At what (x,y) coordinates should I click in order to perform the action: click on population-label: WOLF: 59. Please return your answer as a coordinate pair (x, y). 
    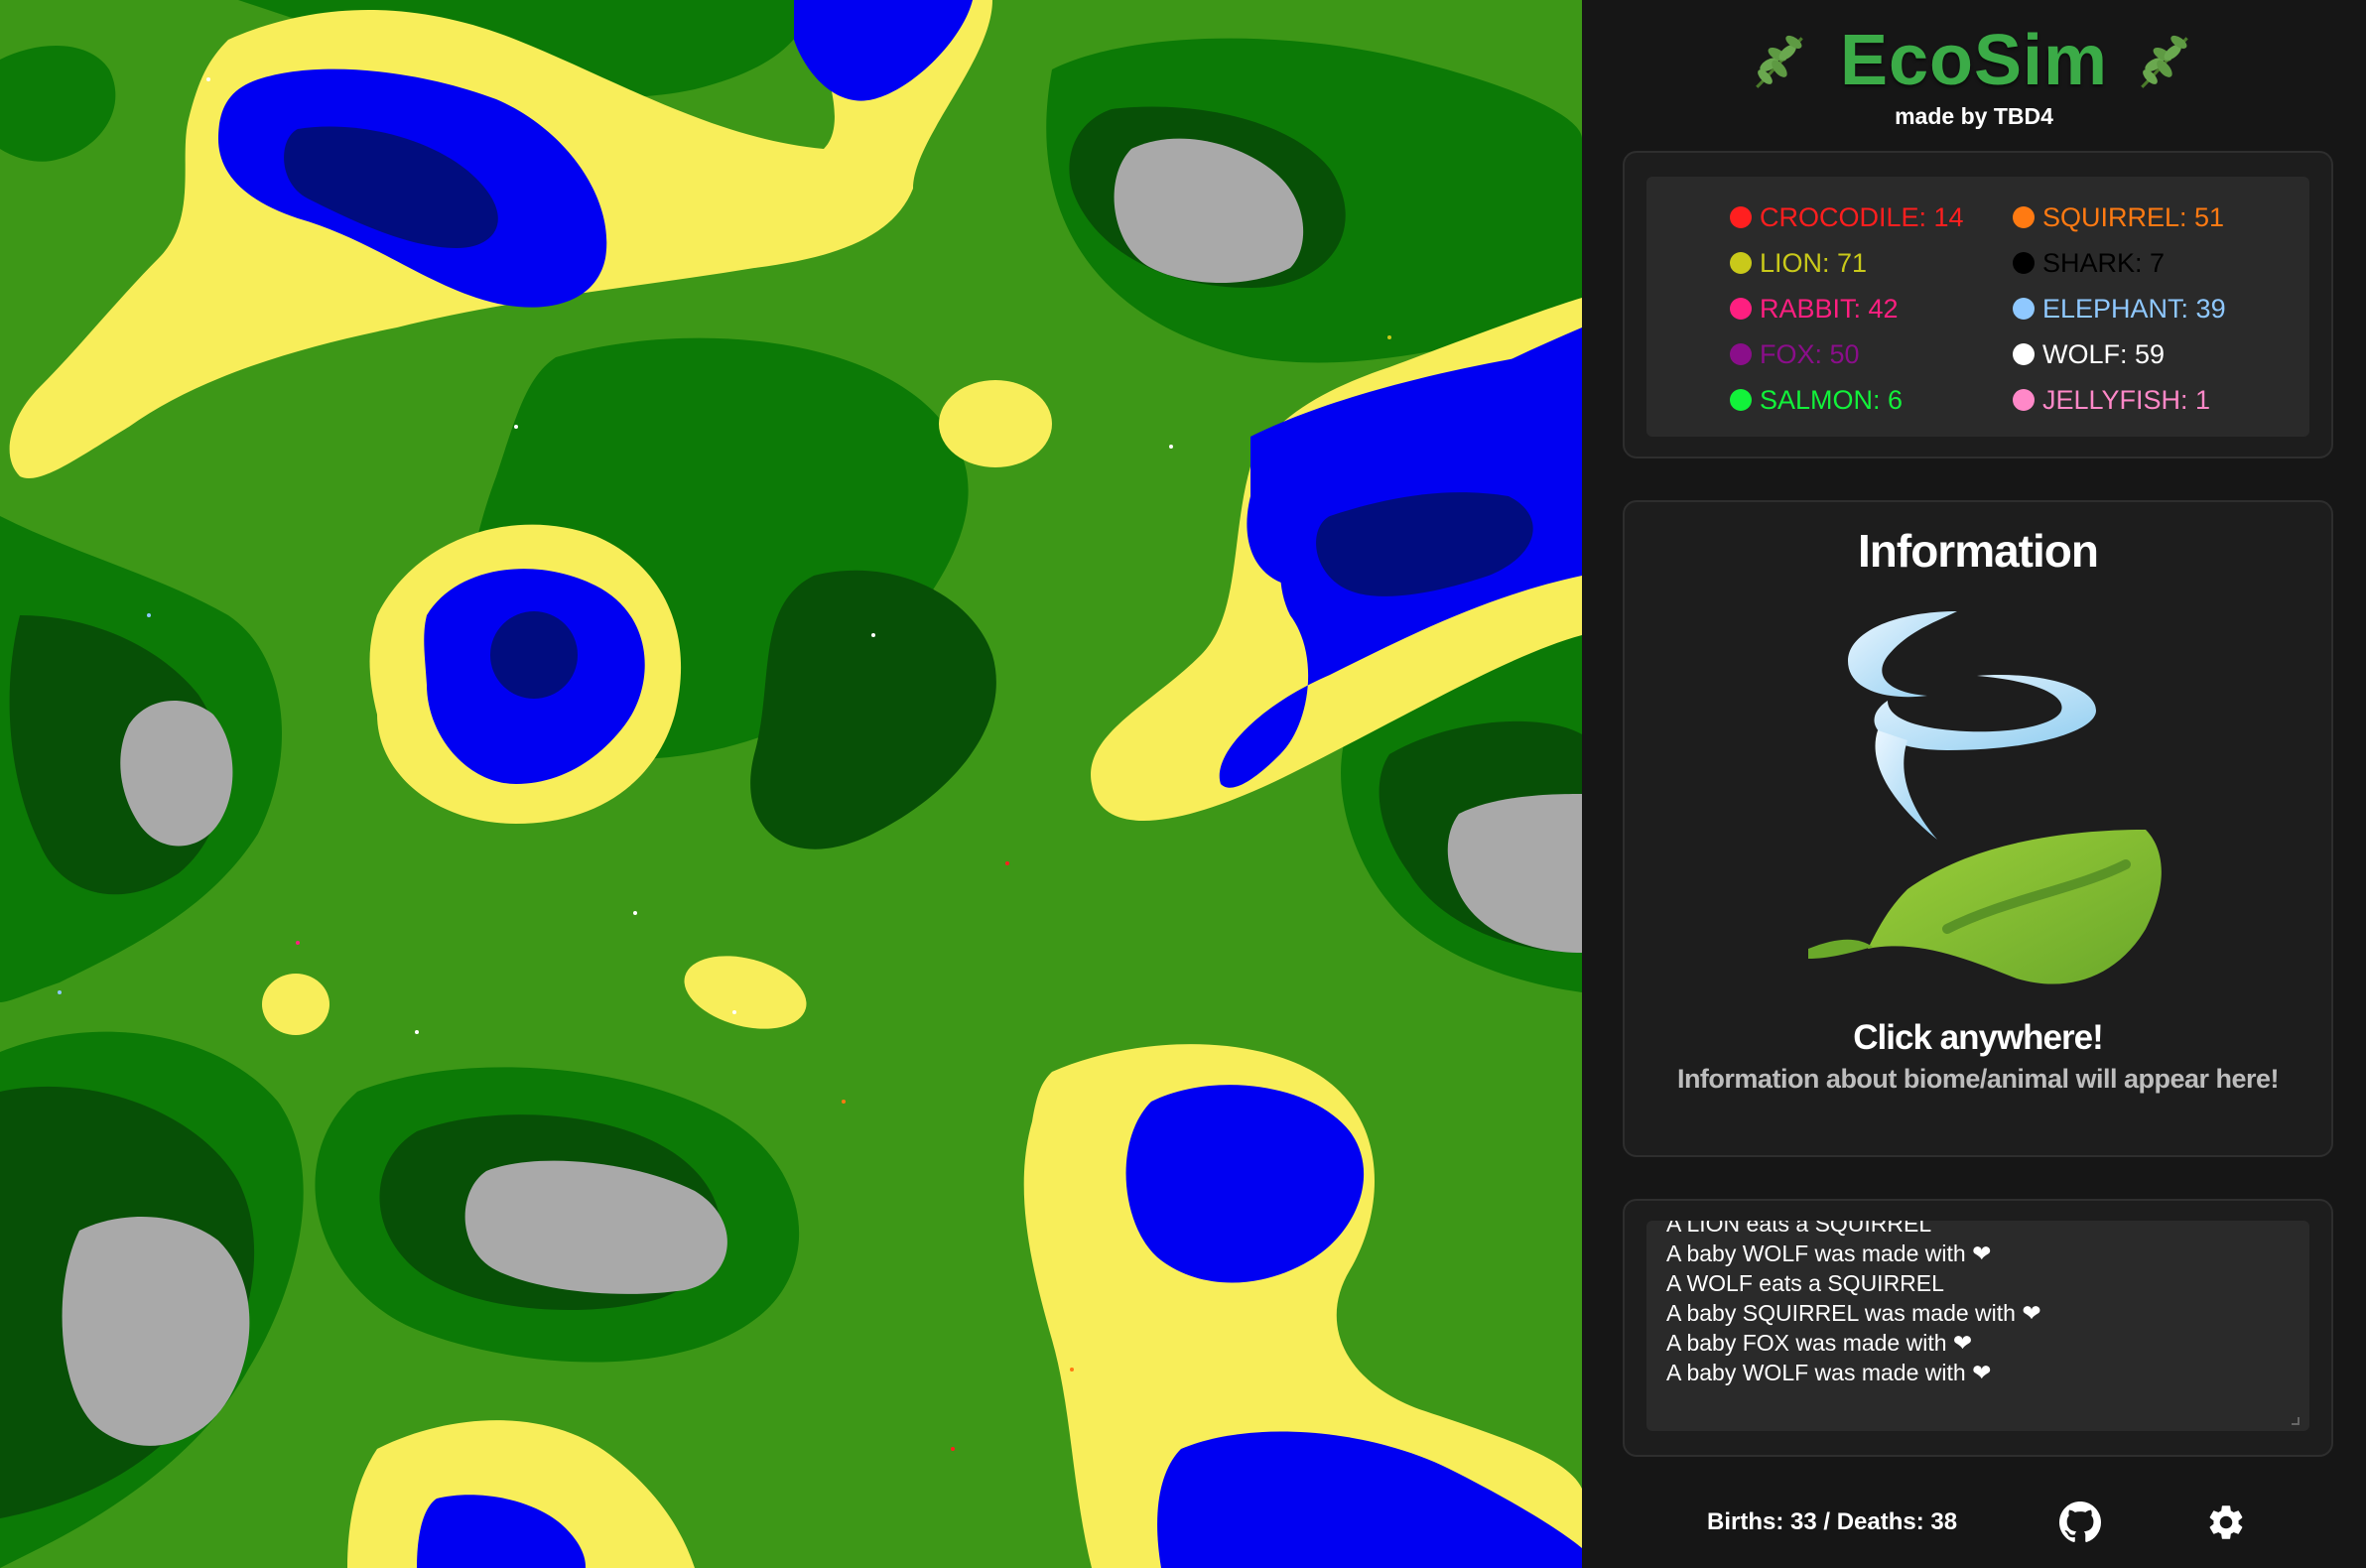
    Looking at the image, I should click on (2104, 353).